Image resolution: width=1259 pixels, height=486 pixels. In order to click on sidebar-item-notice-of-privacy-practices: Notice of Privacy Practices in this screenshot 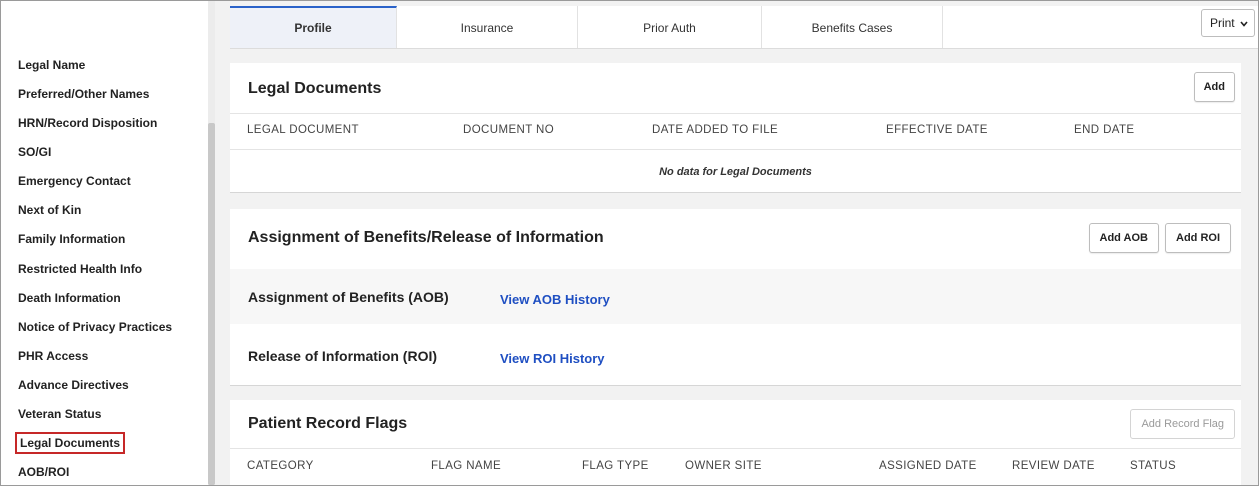, I will do `click(95, 327)`.